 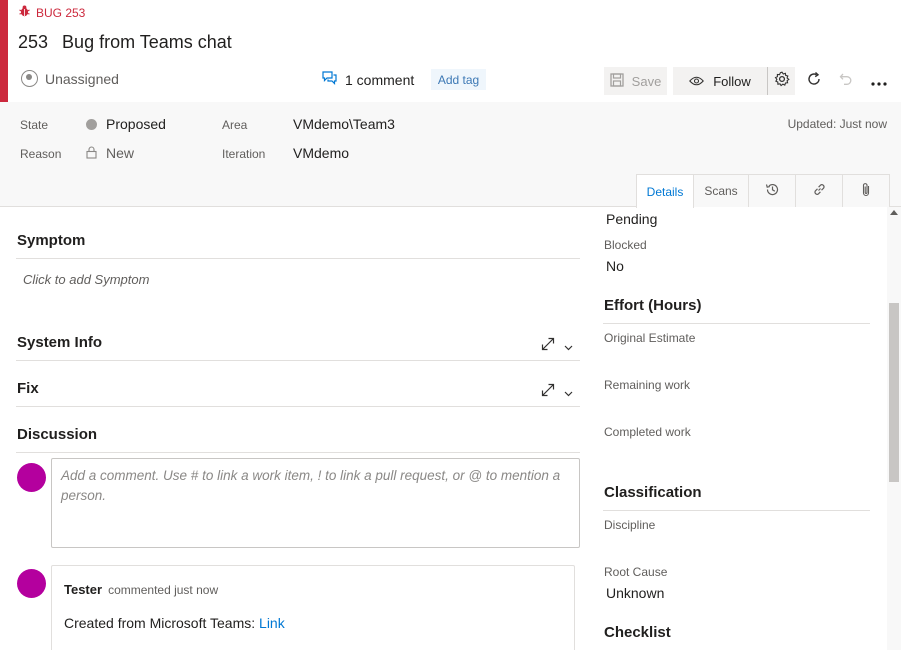 I want to click on refresh-button, so click(x=814, y=81).